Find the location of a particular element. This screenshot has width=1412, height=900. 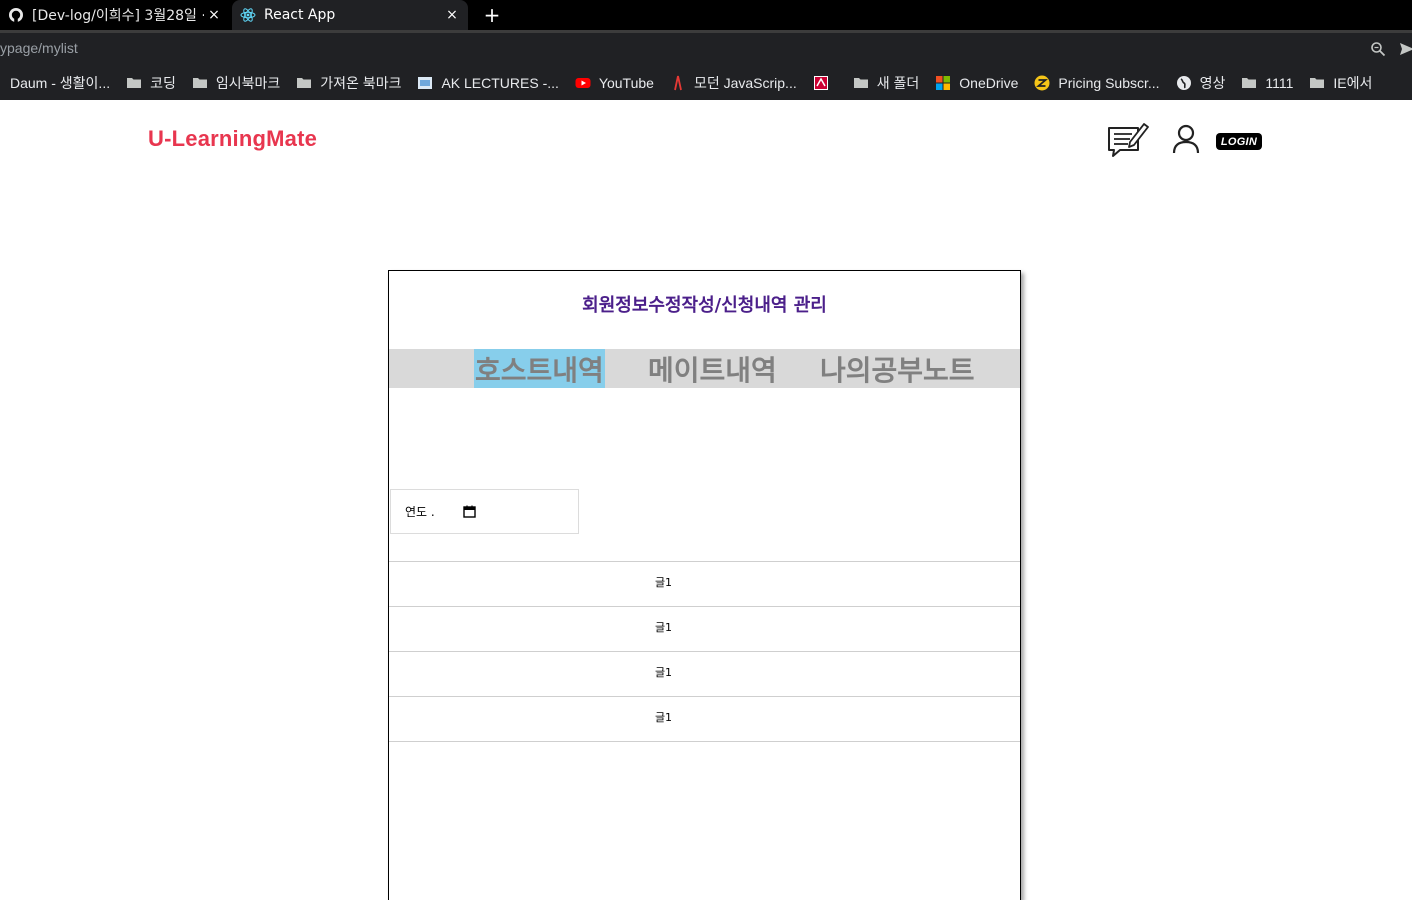

bookmark-folder-new: 새 폴더 is located at coordinates (886, 83).